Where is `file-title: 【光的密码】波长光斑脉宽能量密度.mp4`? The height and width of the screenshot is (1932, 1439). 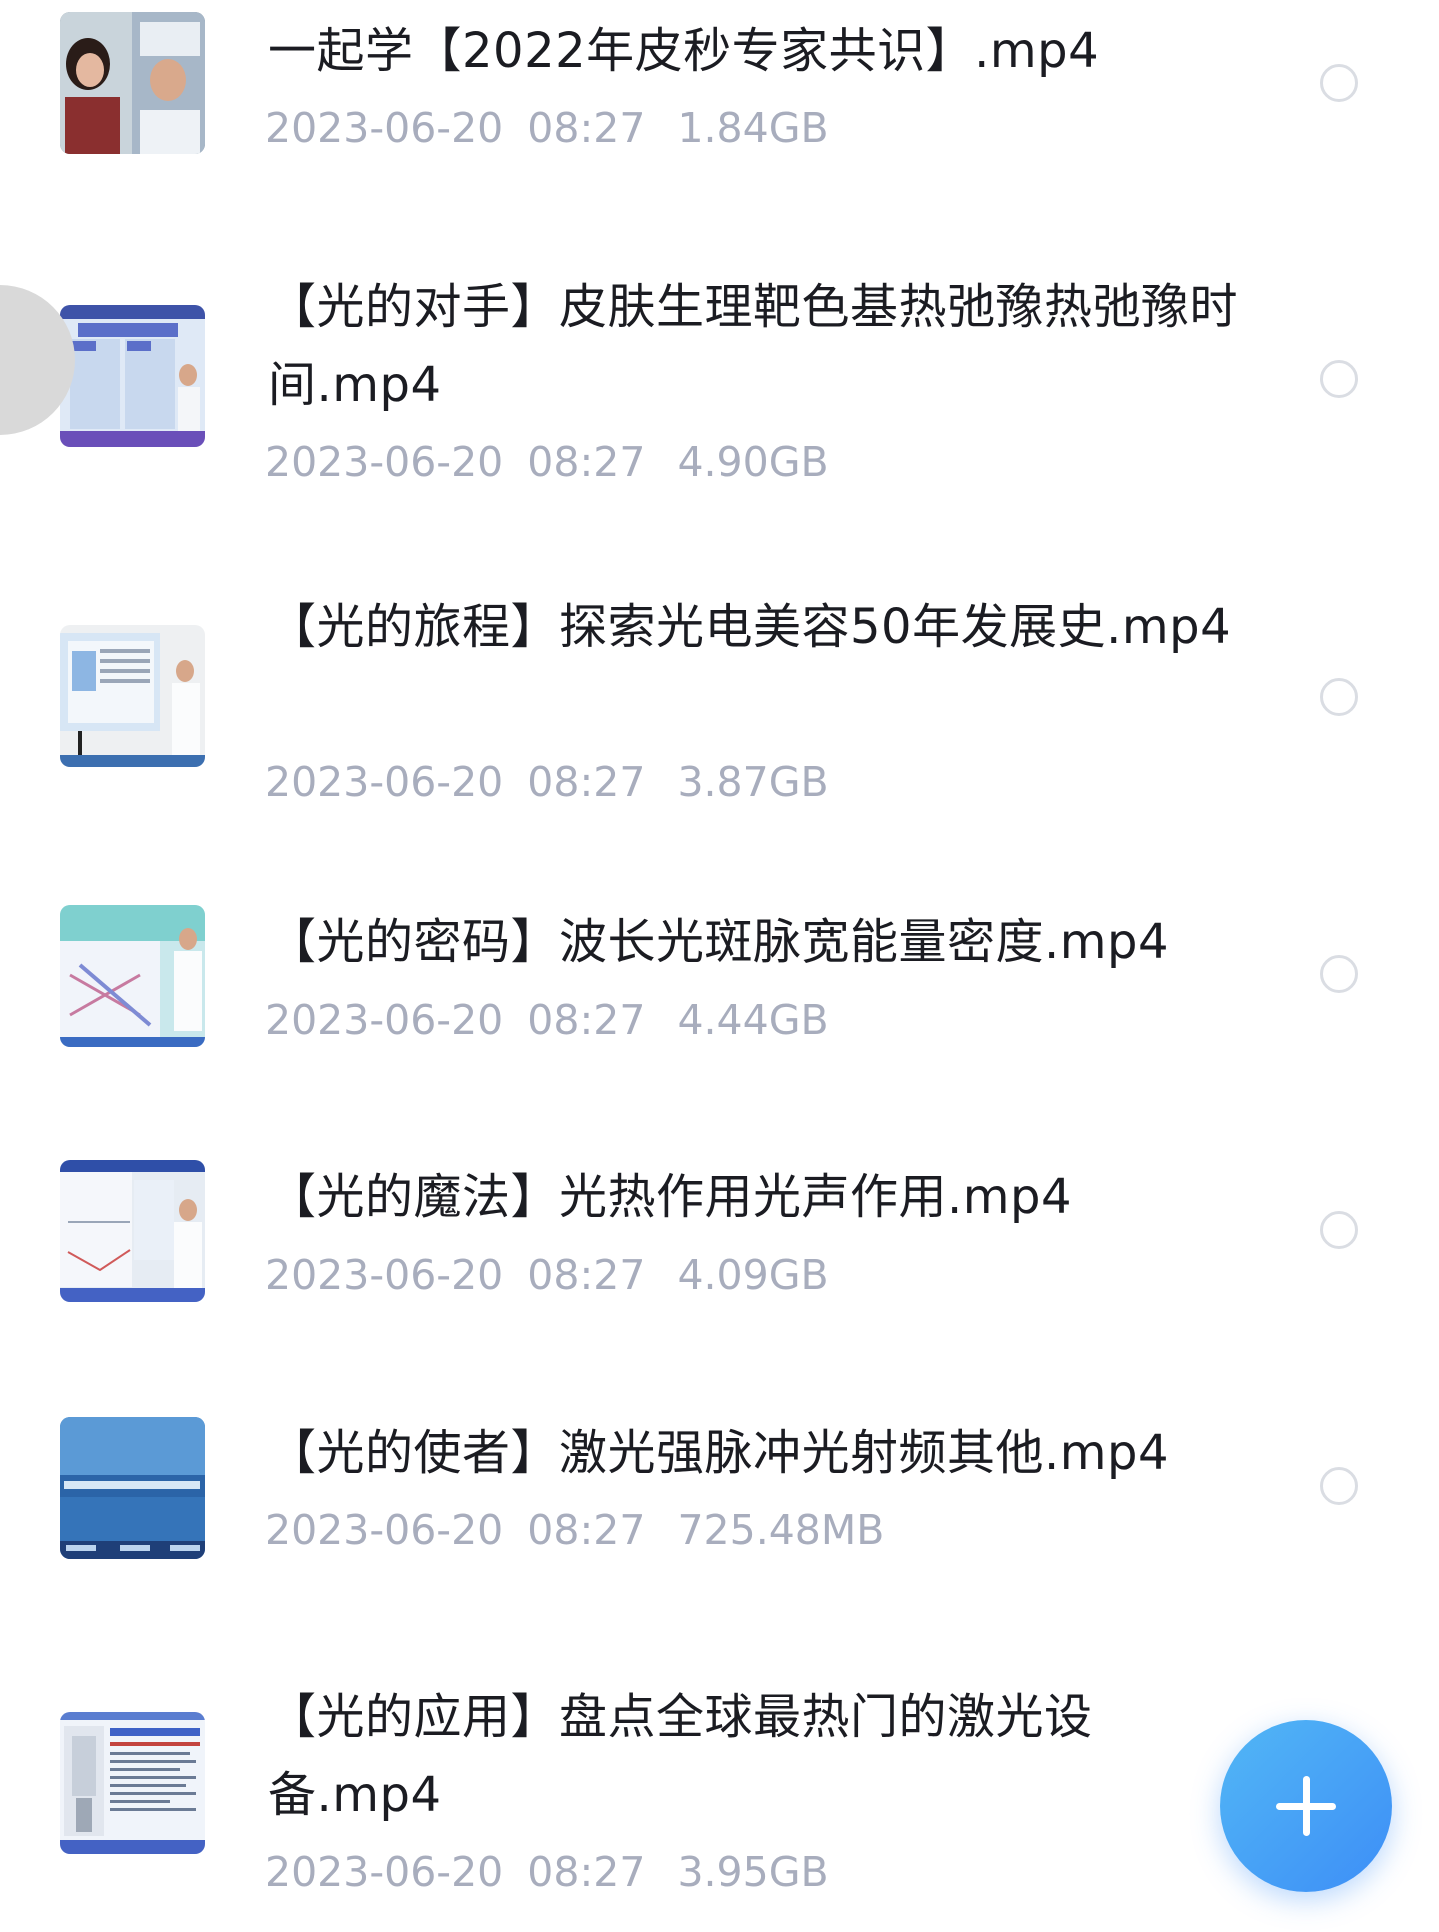 file-title: 【光的密码】波长光斑脉宽能量密度.mp4 is located at coordinates (719, 942).